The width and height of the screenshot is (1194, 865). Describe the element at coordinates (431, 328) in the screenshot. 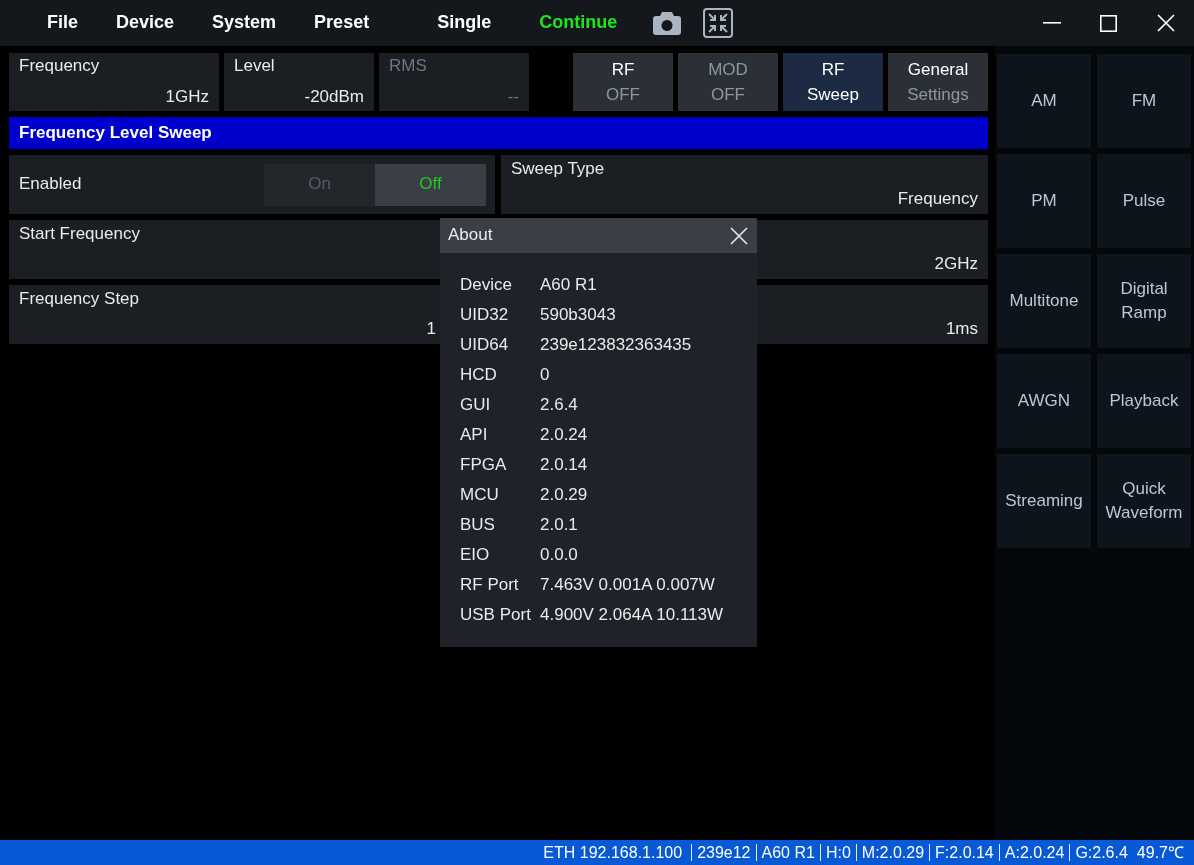

I see `setting-value: 1` at that location.